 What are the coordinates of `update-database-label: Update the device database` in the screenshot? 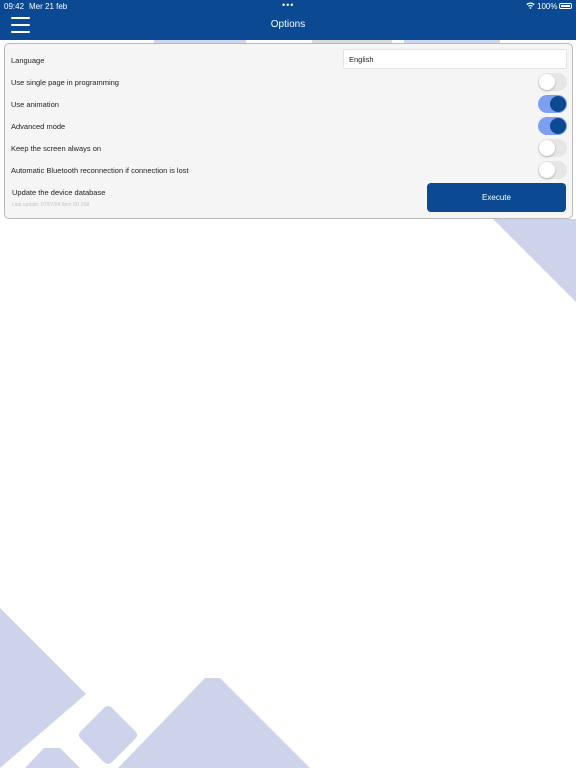 It's located at (59, 192).